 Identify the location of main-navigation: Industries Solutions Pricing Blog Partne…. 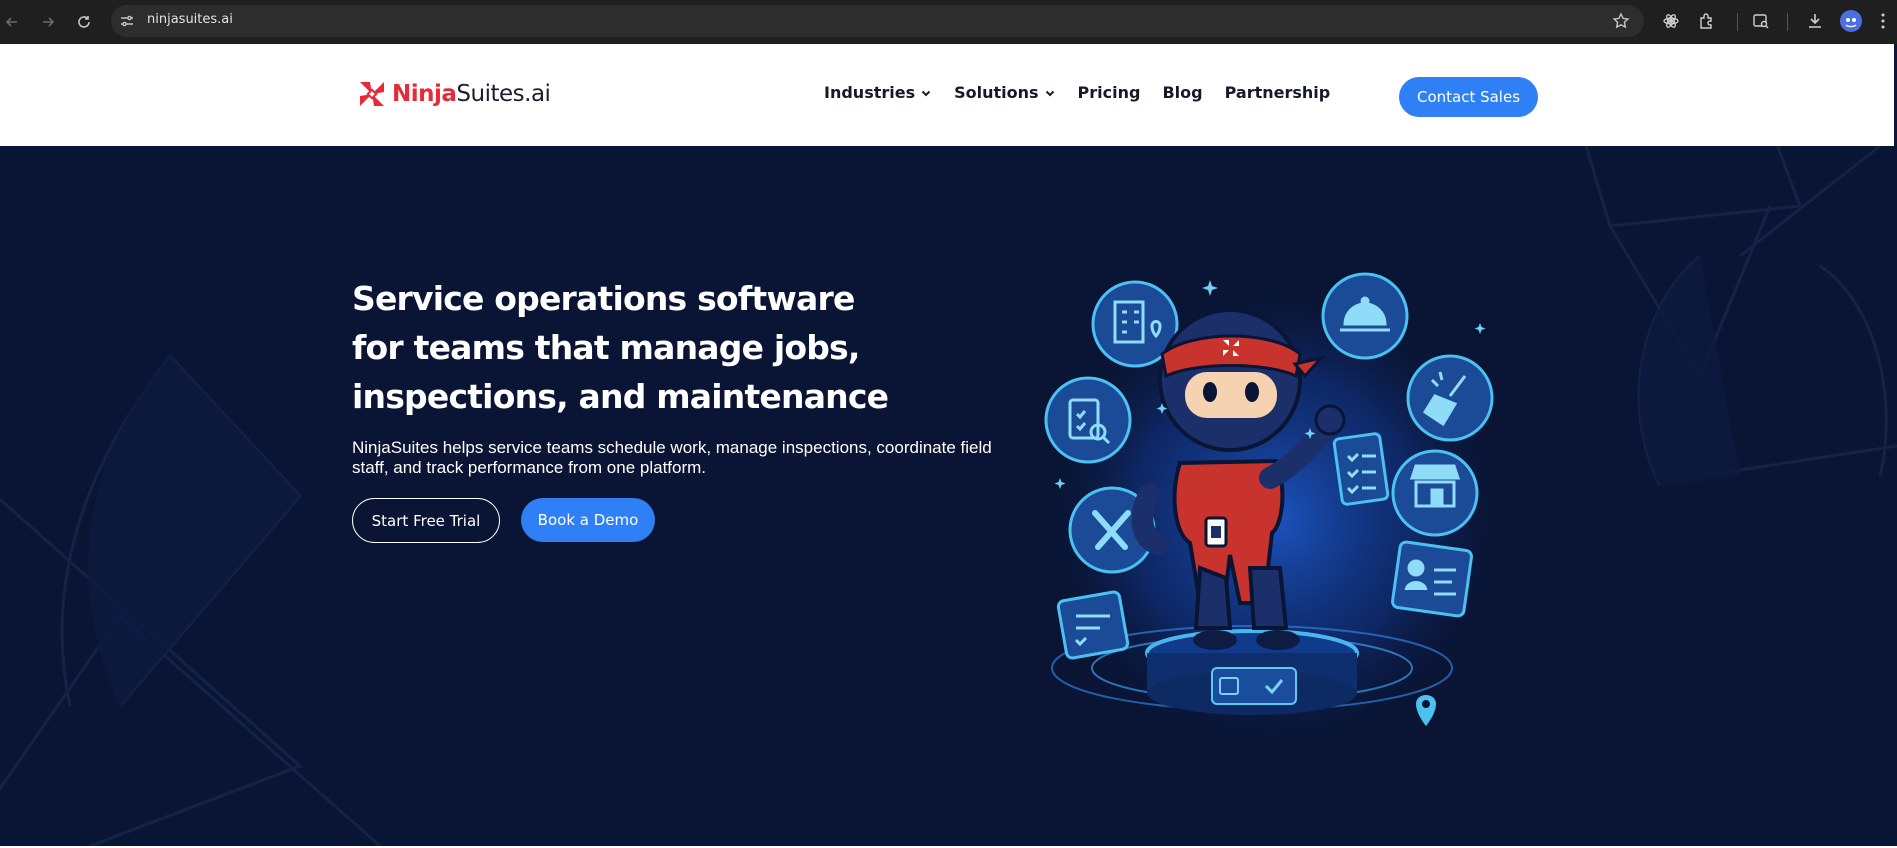
(1088, 92).